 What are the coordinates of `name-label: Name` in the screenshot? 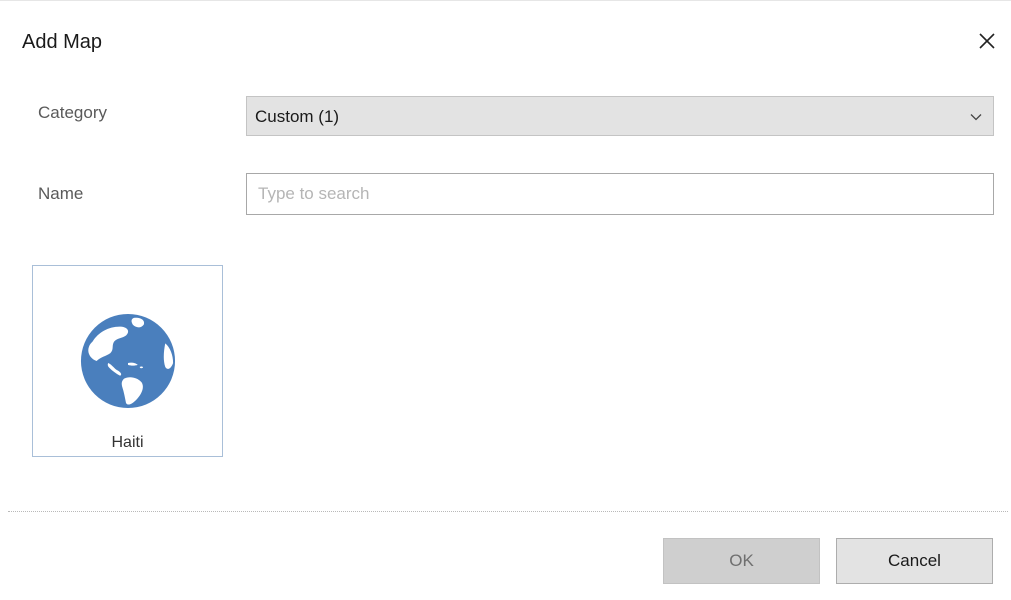 It's located at (61, 193).